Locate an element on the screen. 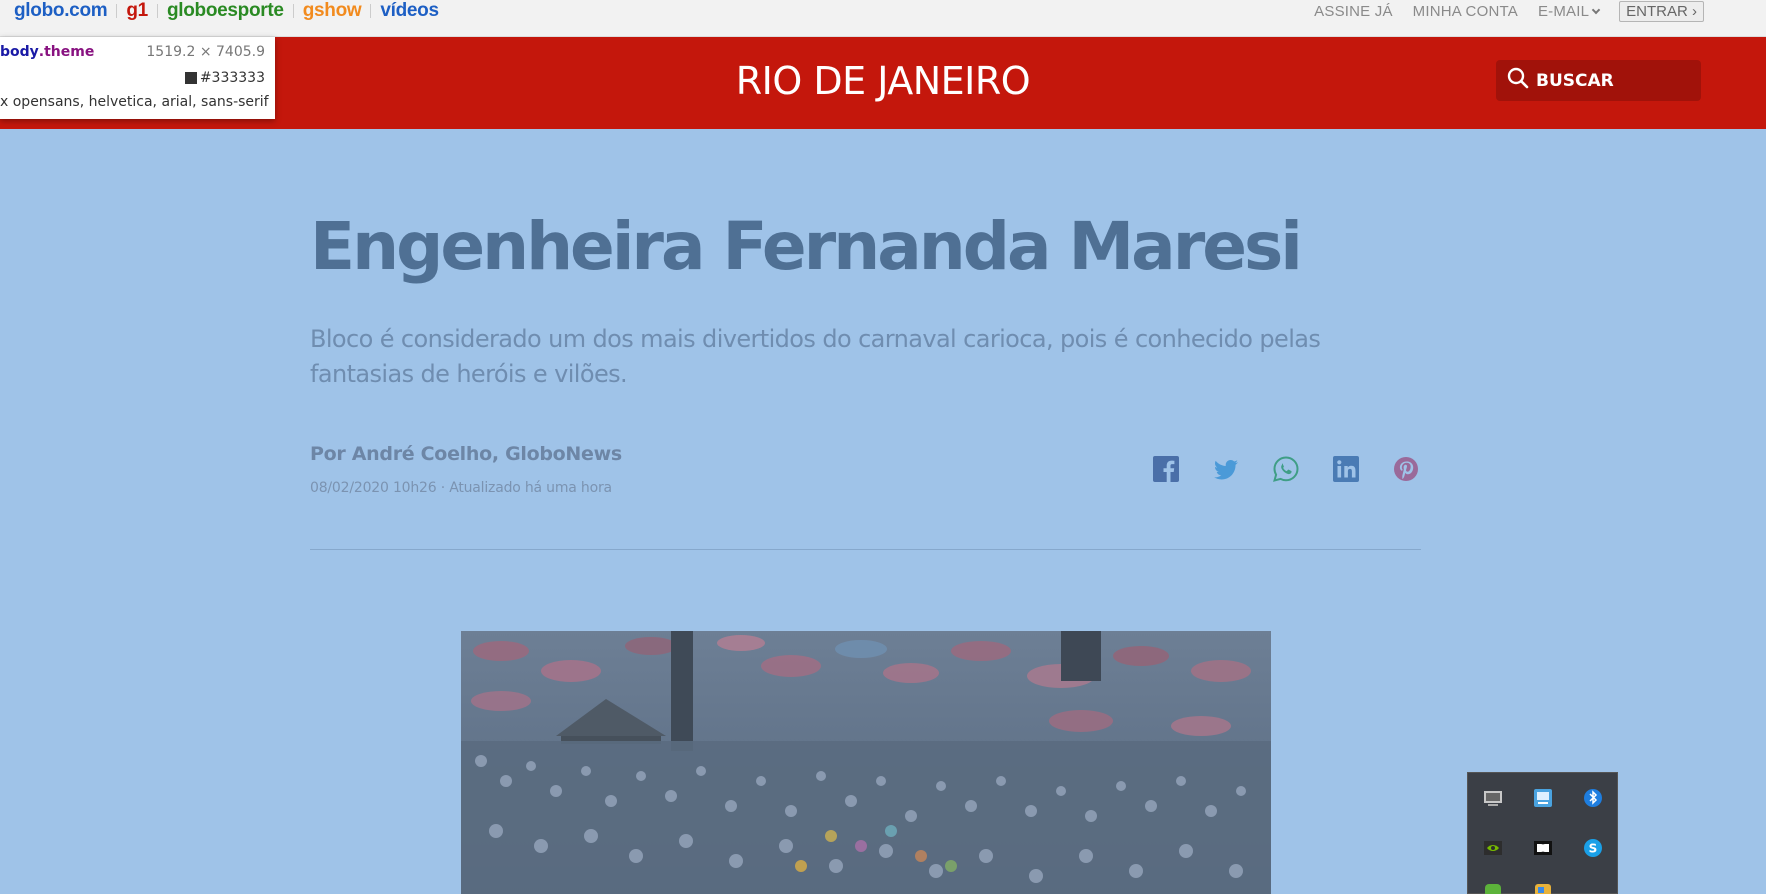  article-byline: Por André Coelho, GloboNews is located at coordinates (466, 454).